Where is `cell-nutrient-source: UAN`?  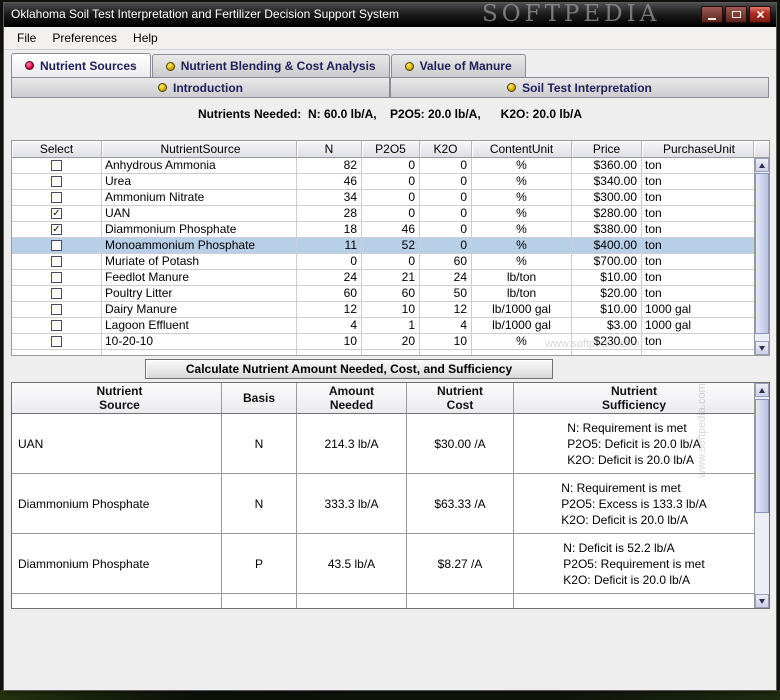
cell-nutrient-source: UAN is located at coordinates (199, 214).